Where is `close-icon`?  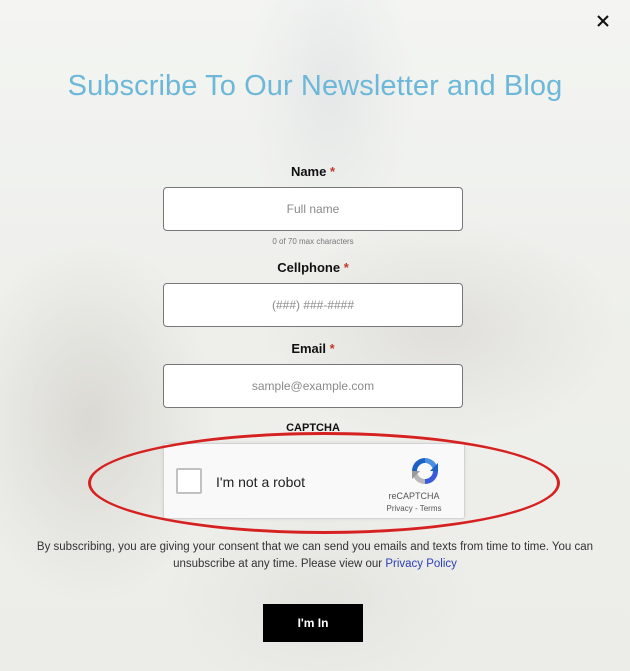 close-icon is located at coordinates (603, 21).